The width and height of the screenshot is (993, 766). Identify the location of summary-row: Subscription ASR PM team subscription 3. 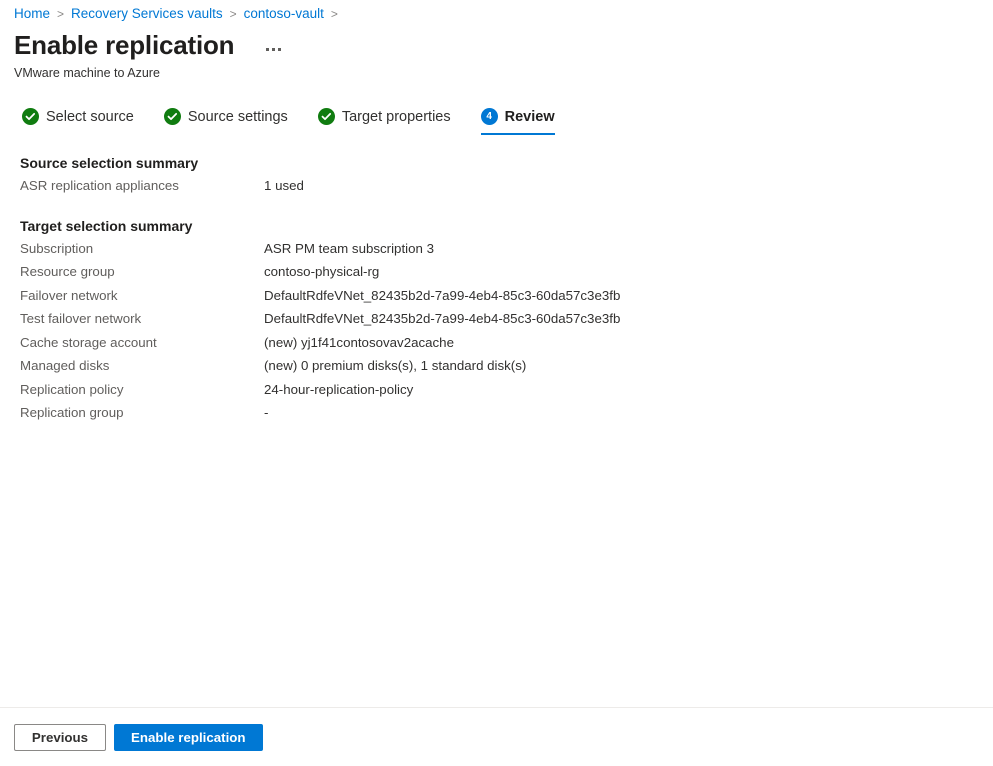
(506, 253).